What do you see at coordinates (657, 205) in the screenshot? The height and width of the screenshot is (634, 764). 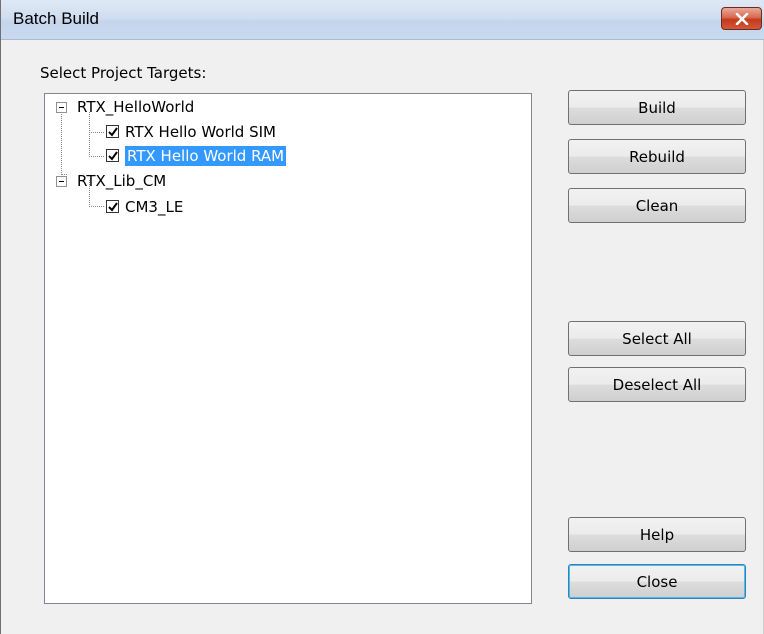 I see `clean-button: Clean` at bounding box center [657, 205].